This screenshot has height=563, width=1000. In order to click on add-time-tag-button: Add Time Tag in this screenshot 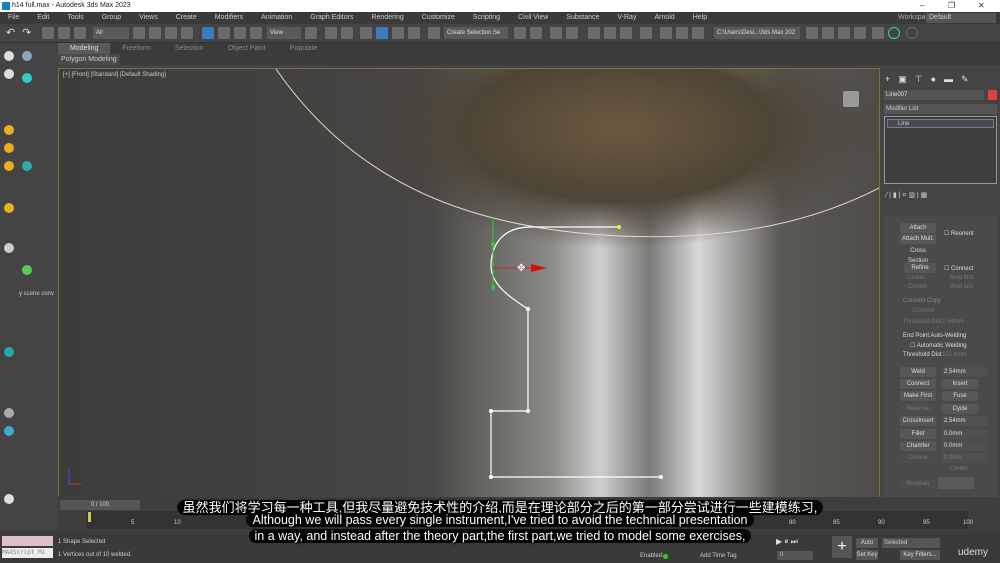, I will do `click(718, 556)`.